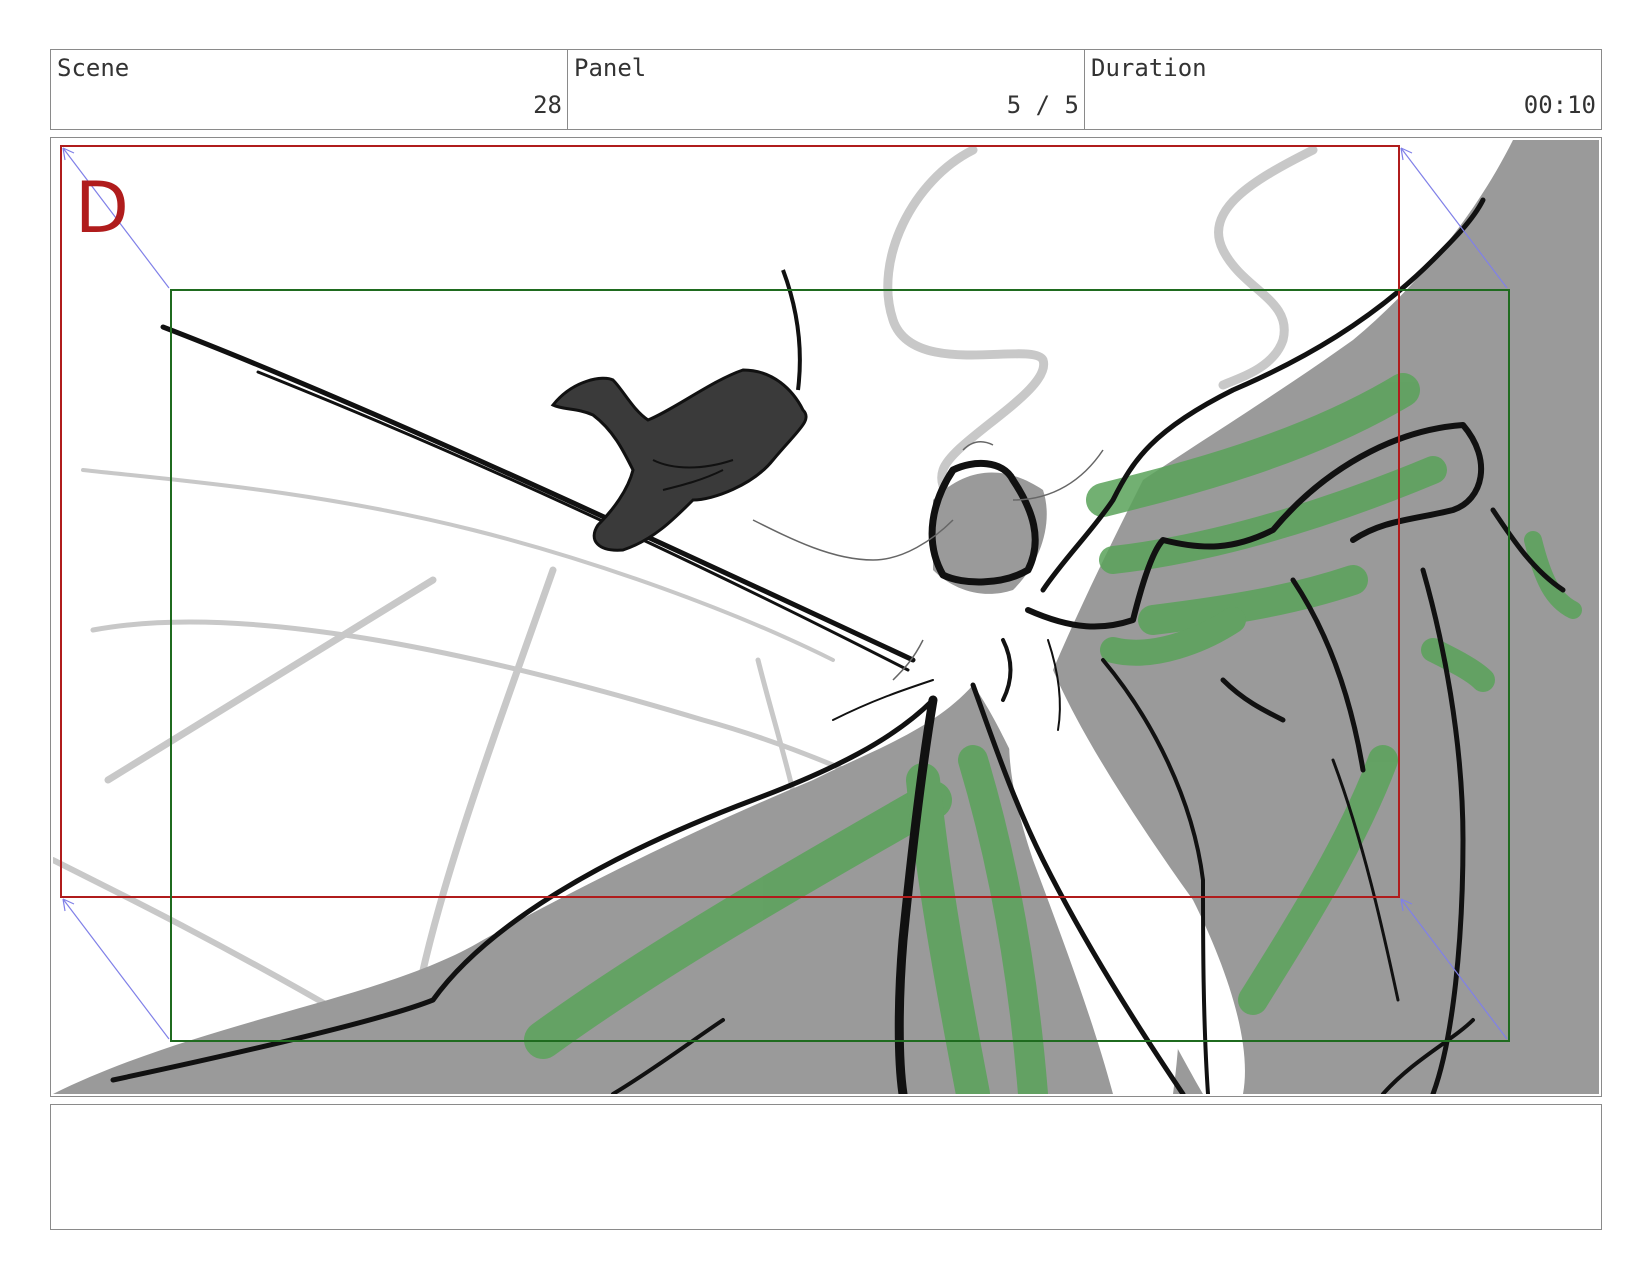 This screenshot has height=1275, width=1650. I want to click on scene-label: Scene, so click(93, 68).